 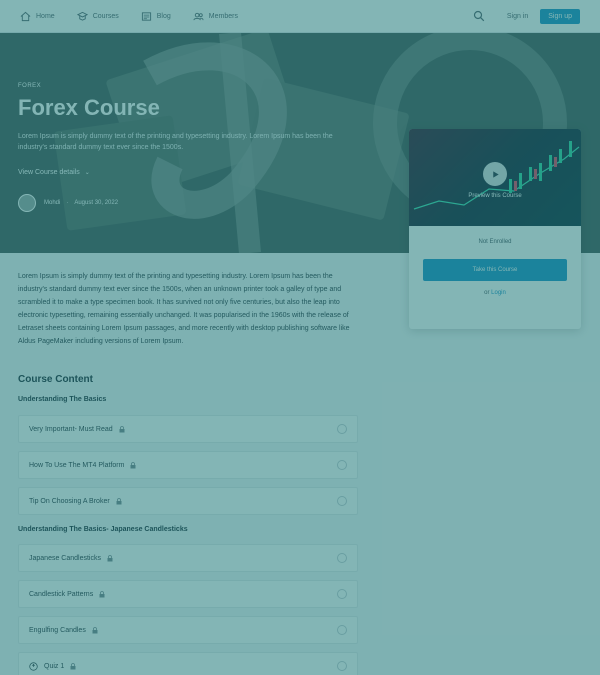 What do you see at coordinates (77, 465) in the screenshot?
I see `lesson-title: How To Use The MT4 Platform` at bounding box center [77, 465].